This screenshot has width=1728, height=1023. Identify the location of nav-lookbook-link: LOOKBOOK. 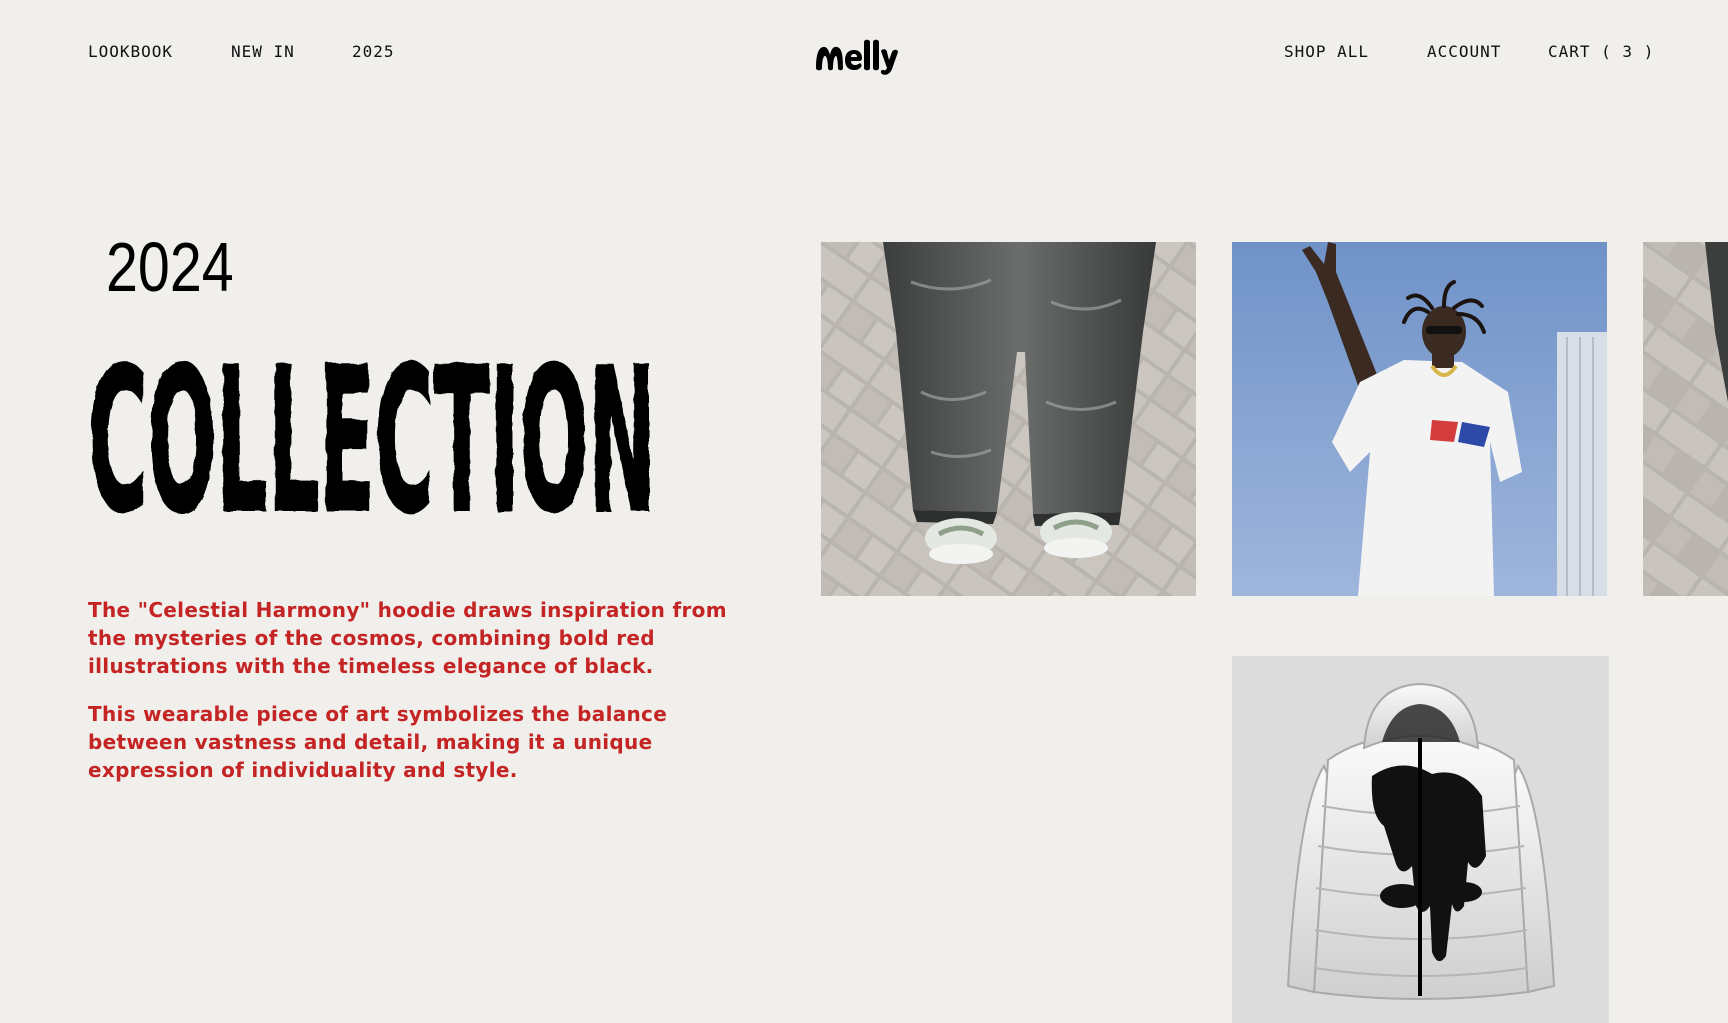
(130, 51).